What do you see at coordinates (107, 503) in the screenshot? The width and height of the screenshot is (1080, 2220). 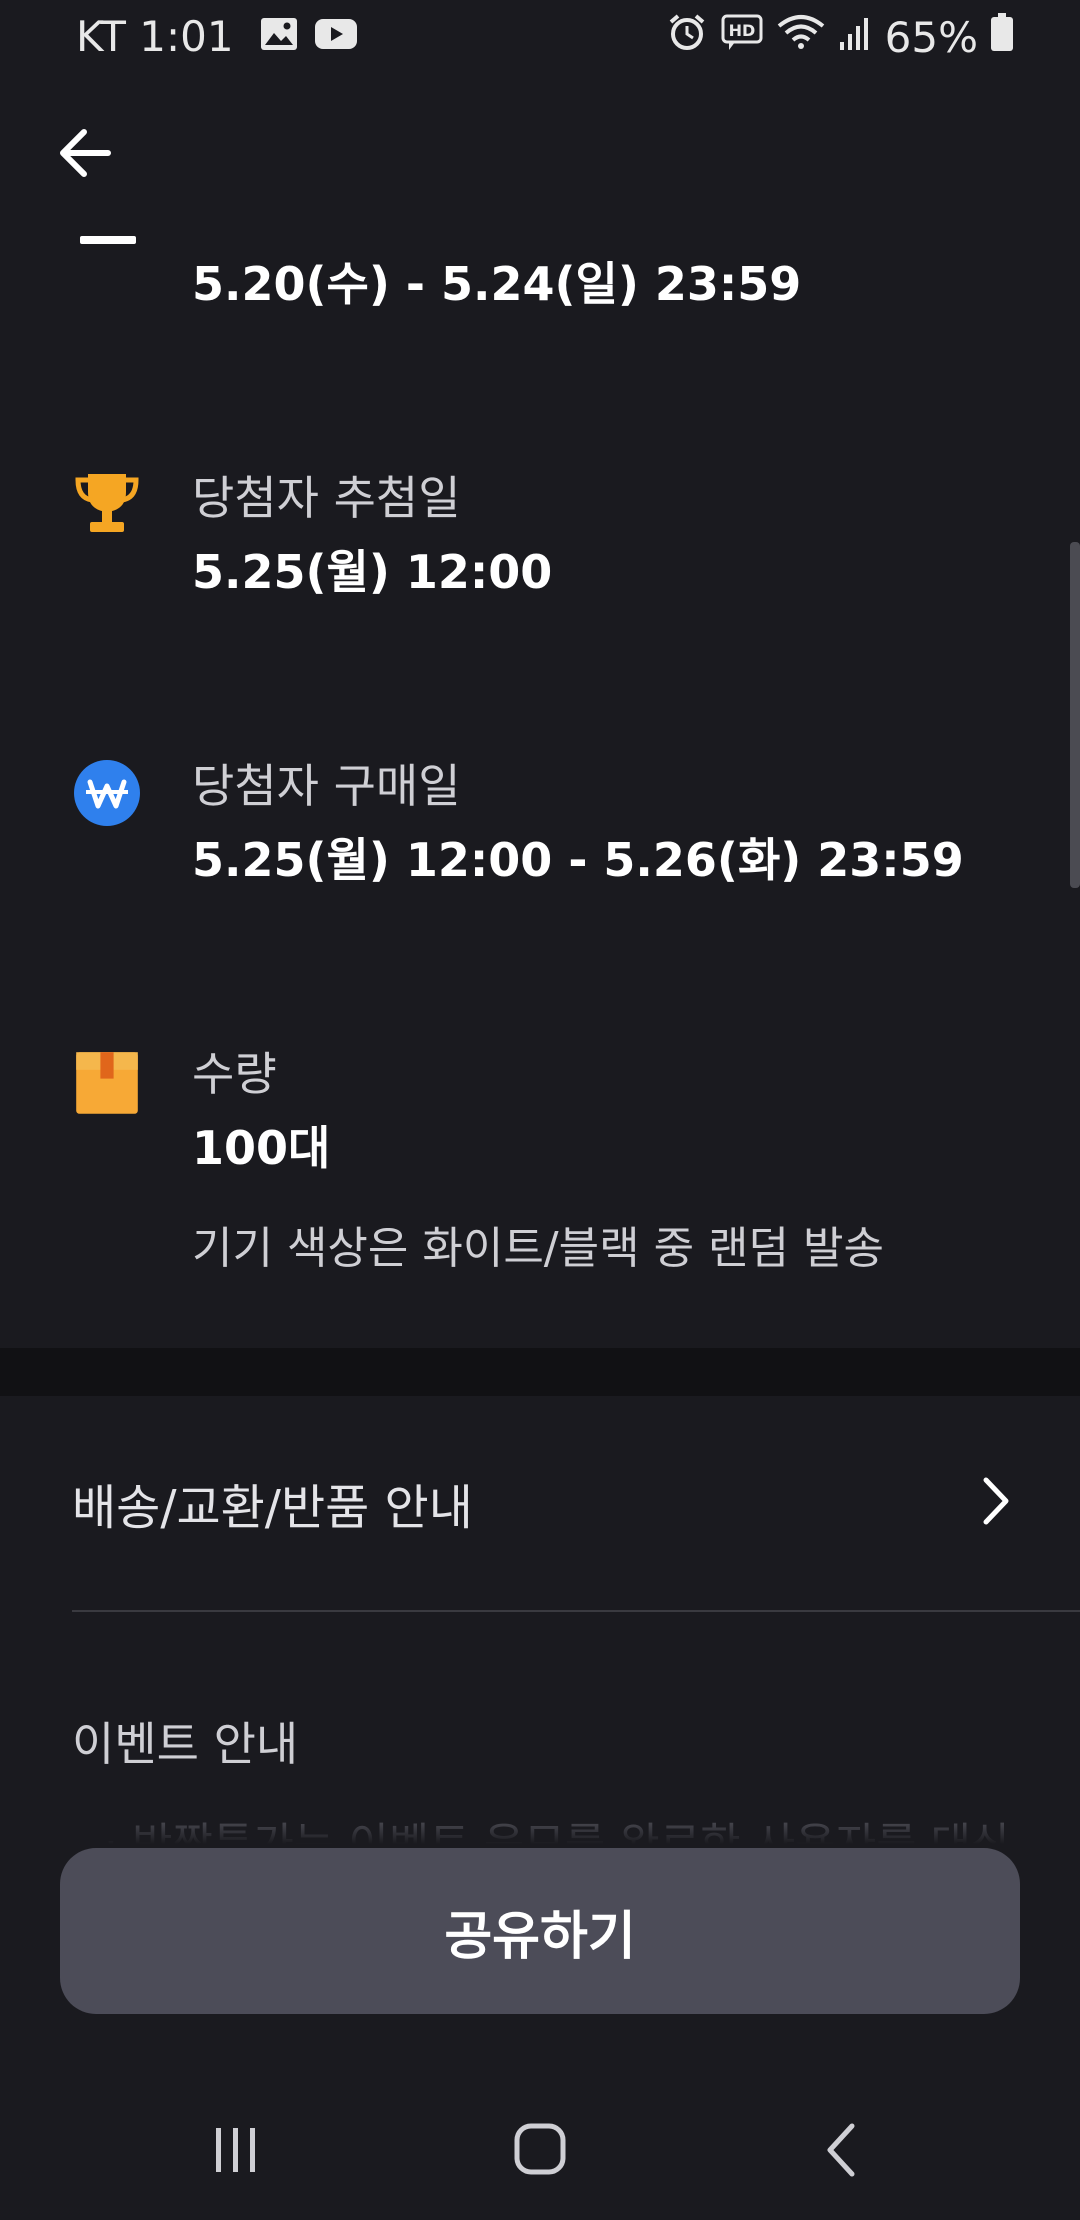 I see `trophy-icon` at bounding box center [107, 503].